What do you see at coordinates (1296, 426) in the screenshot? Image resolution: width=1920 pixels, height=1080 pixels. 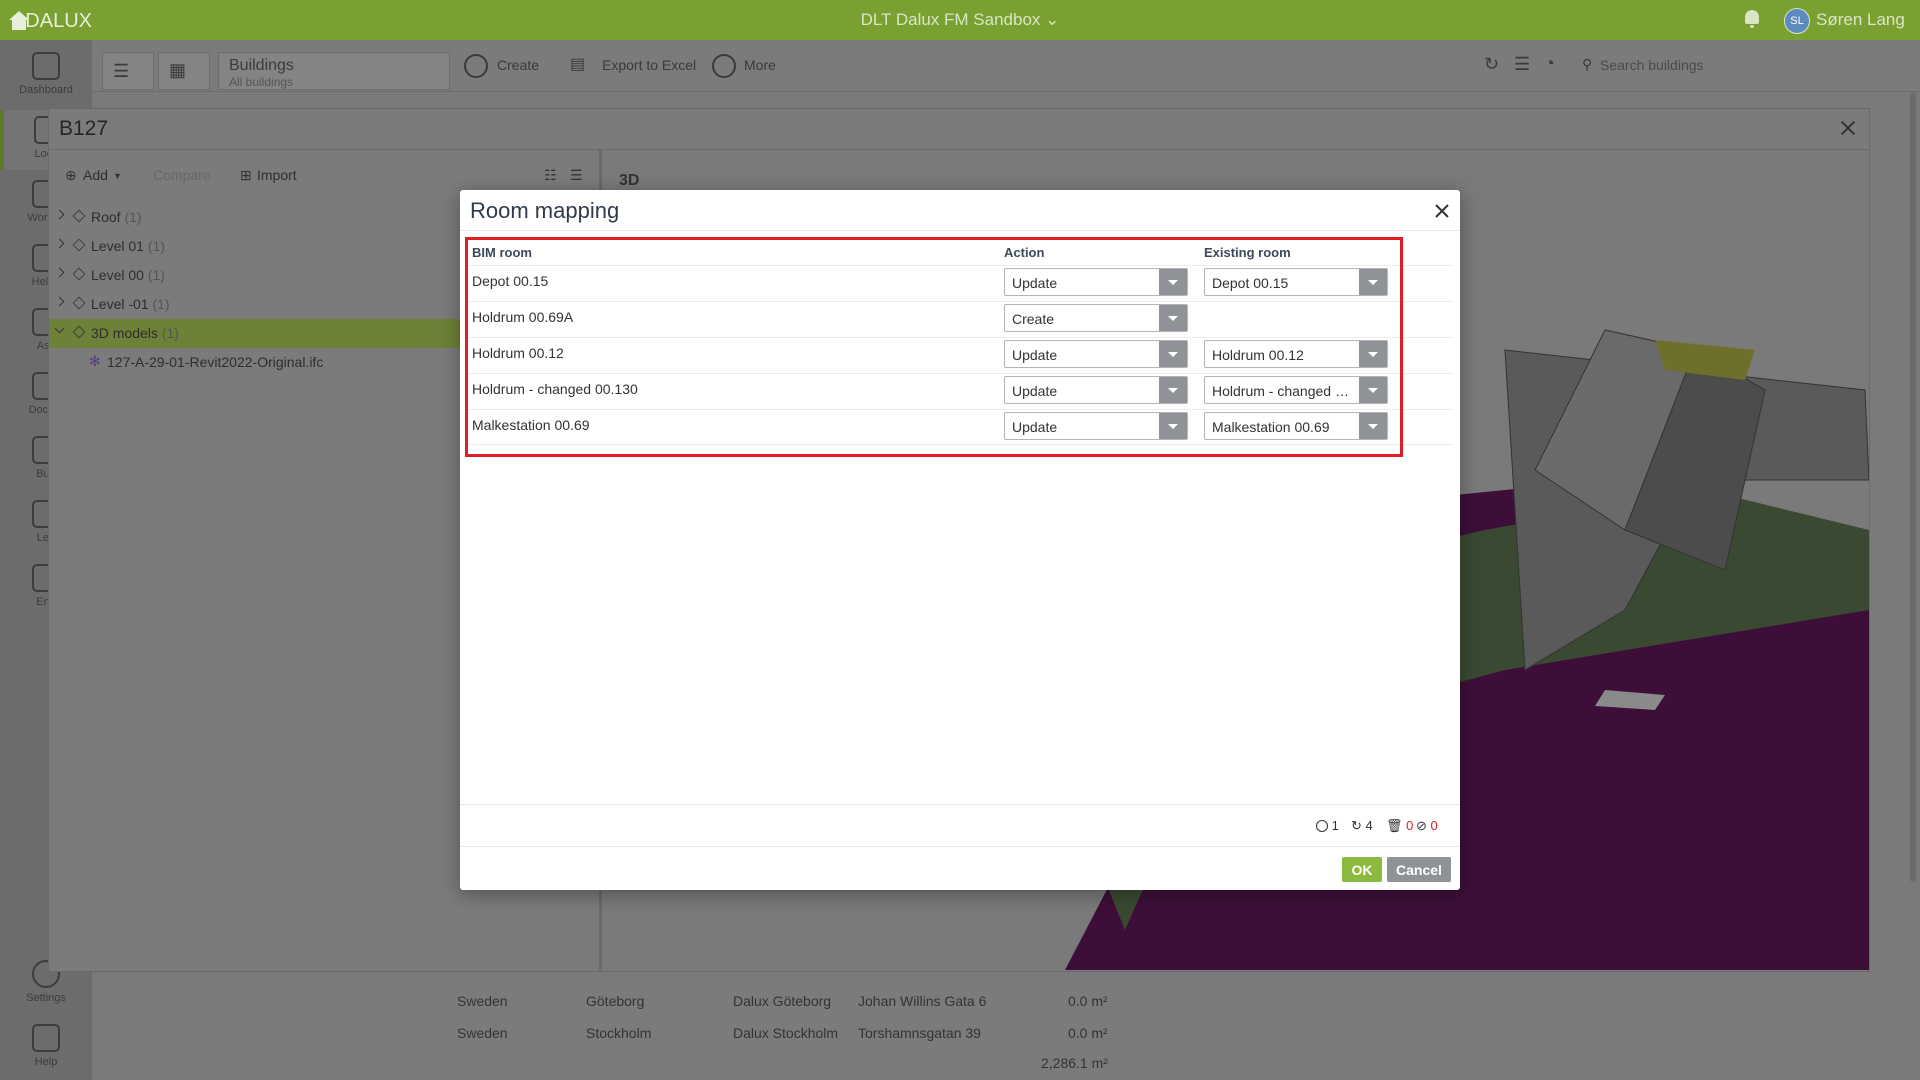 I see `existing-room-select: Malkestation 00.69` at bounding box center [1296, 426].